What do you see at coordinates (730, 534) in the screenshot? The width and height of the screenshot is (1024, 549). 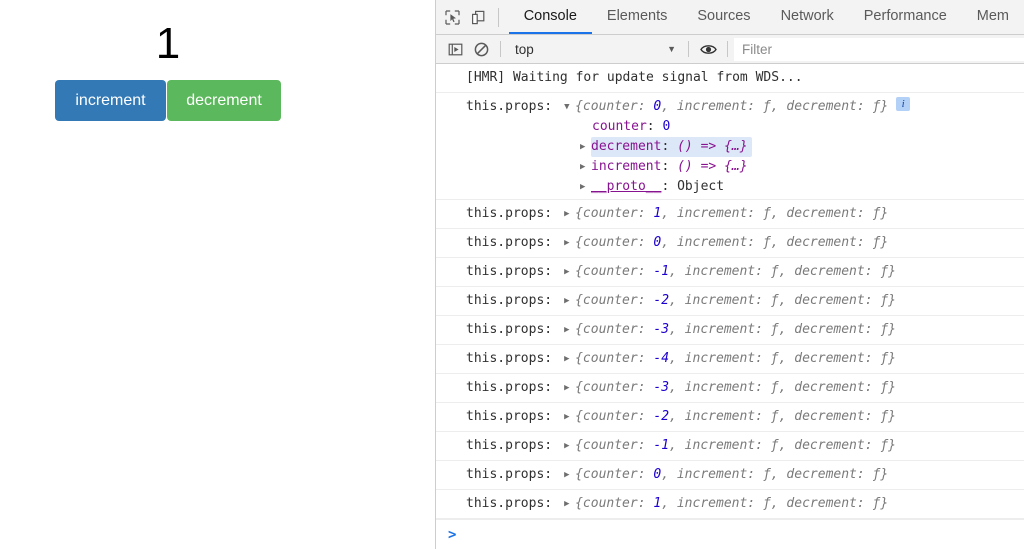 I see `console-prompt: >` at bounding box center [730, 534].